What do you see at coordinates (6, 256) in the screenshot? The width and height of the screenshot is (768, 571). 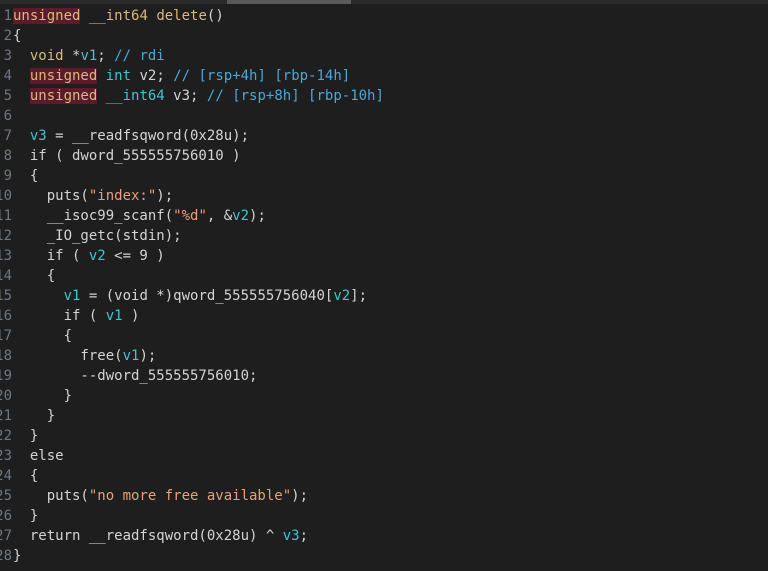 I see `line-number: 13` at bounding box center [6, 256].